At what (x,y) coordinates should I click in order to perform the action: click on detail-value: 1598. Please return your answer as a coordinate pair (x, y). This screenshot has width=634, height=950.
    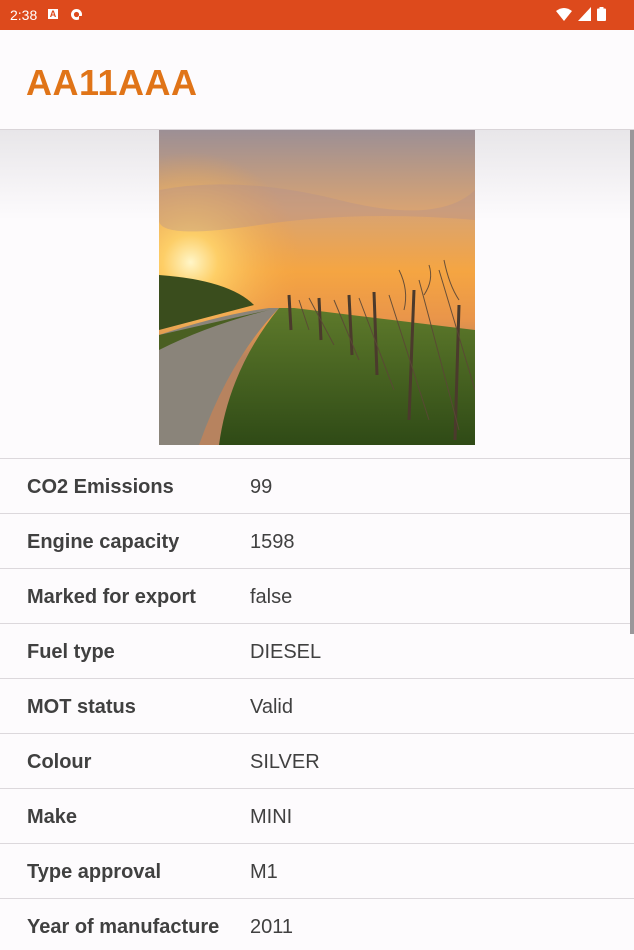
    Looking at the image, I should click on (272, 542).